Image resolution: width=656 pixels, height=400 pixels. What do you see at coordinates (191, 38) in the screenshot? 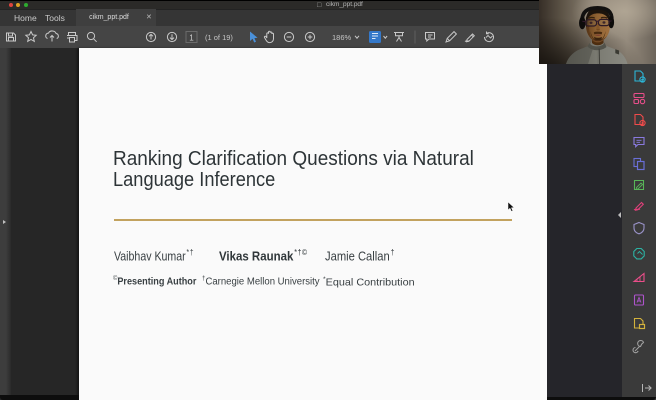
I see `svg-text: 1` at bounding box center [191, 38].